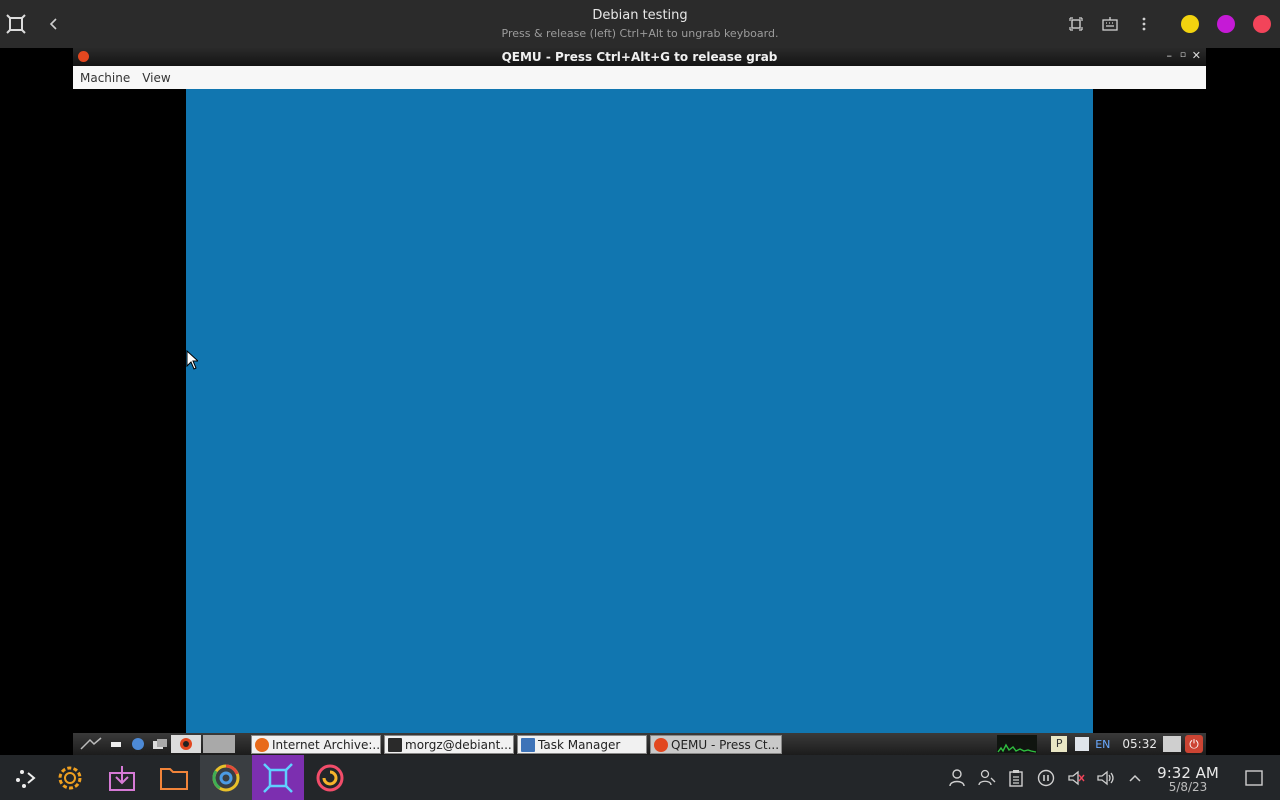 The height and width of the screenshot is (800, 1280). What do you see at coordinates (1226, 24) in the screenshot?
I see `purple-dot-button` at bounding box center [1226, 24].